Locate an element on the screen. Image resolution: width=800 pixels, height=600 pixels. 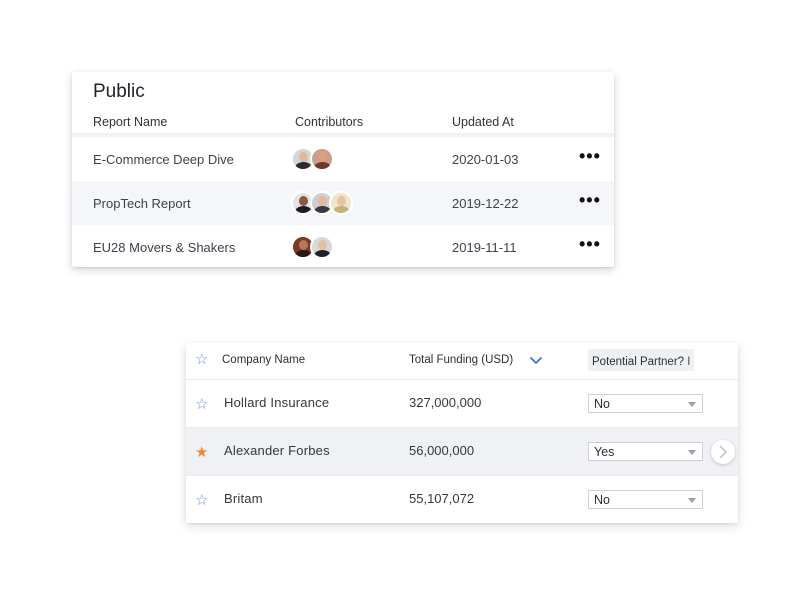
scroll-right-button is located at coordinates (723, 452).